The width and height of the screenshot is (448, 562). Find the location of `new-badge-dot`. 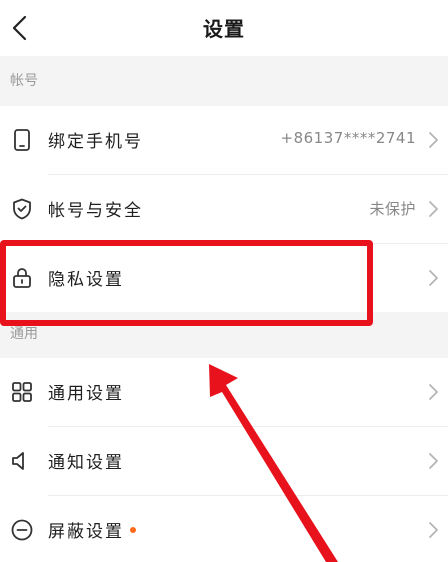

new-badge-dot is located at coordinates (133, 530).